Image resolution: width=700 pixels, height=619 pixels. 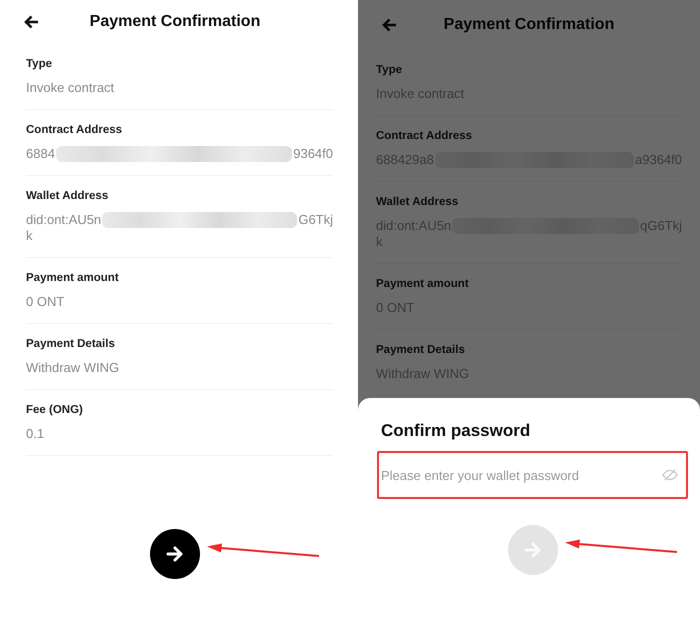 What do you see at coordinates (64, 220) in the screenshot?
I see `field-value: did:ont:AU5n` at bounding box center [64, 220].